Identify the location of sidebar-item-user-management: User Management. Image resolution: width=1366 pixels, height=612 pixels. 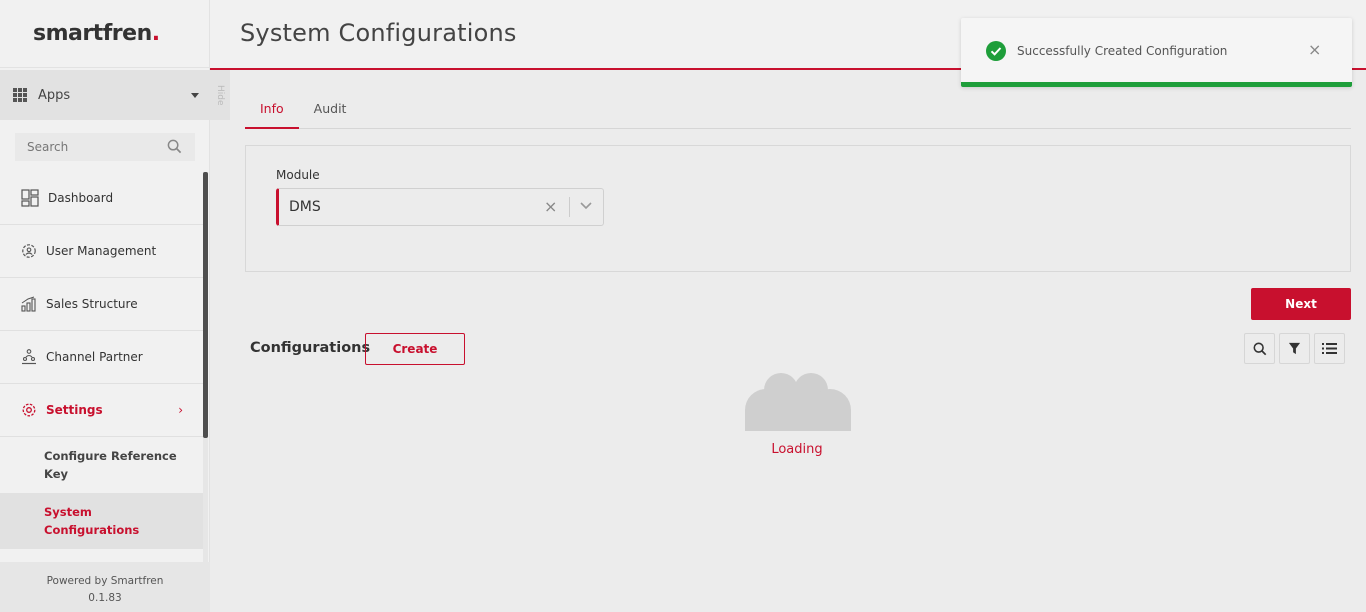
(101, 251).